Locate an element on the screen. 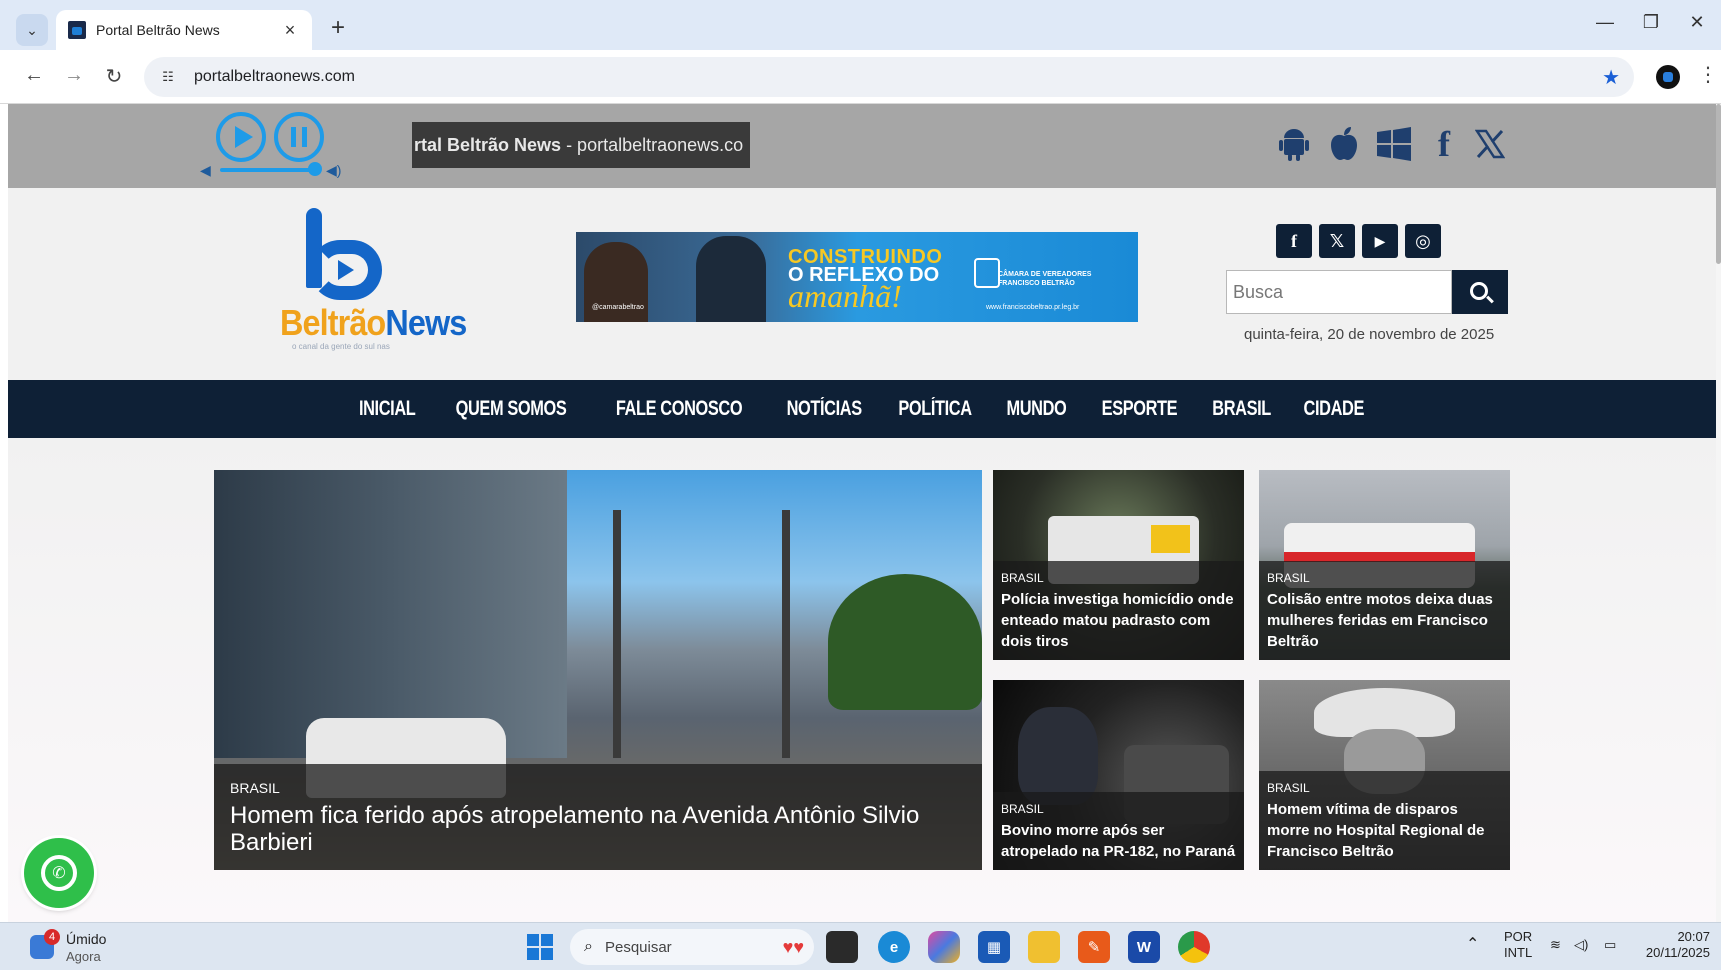 The image size is (1721, 970). social-x-icon: 𝕏 is located at coordinates (1337, 241).